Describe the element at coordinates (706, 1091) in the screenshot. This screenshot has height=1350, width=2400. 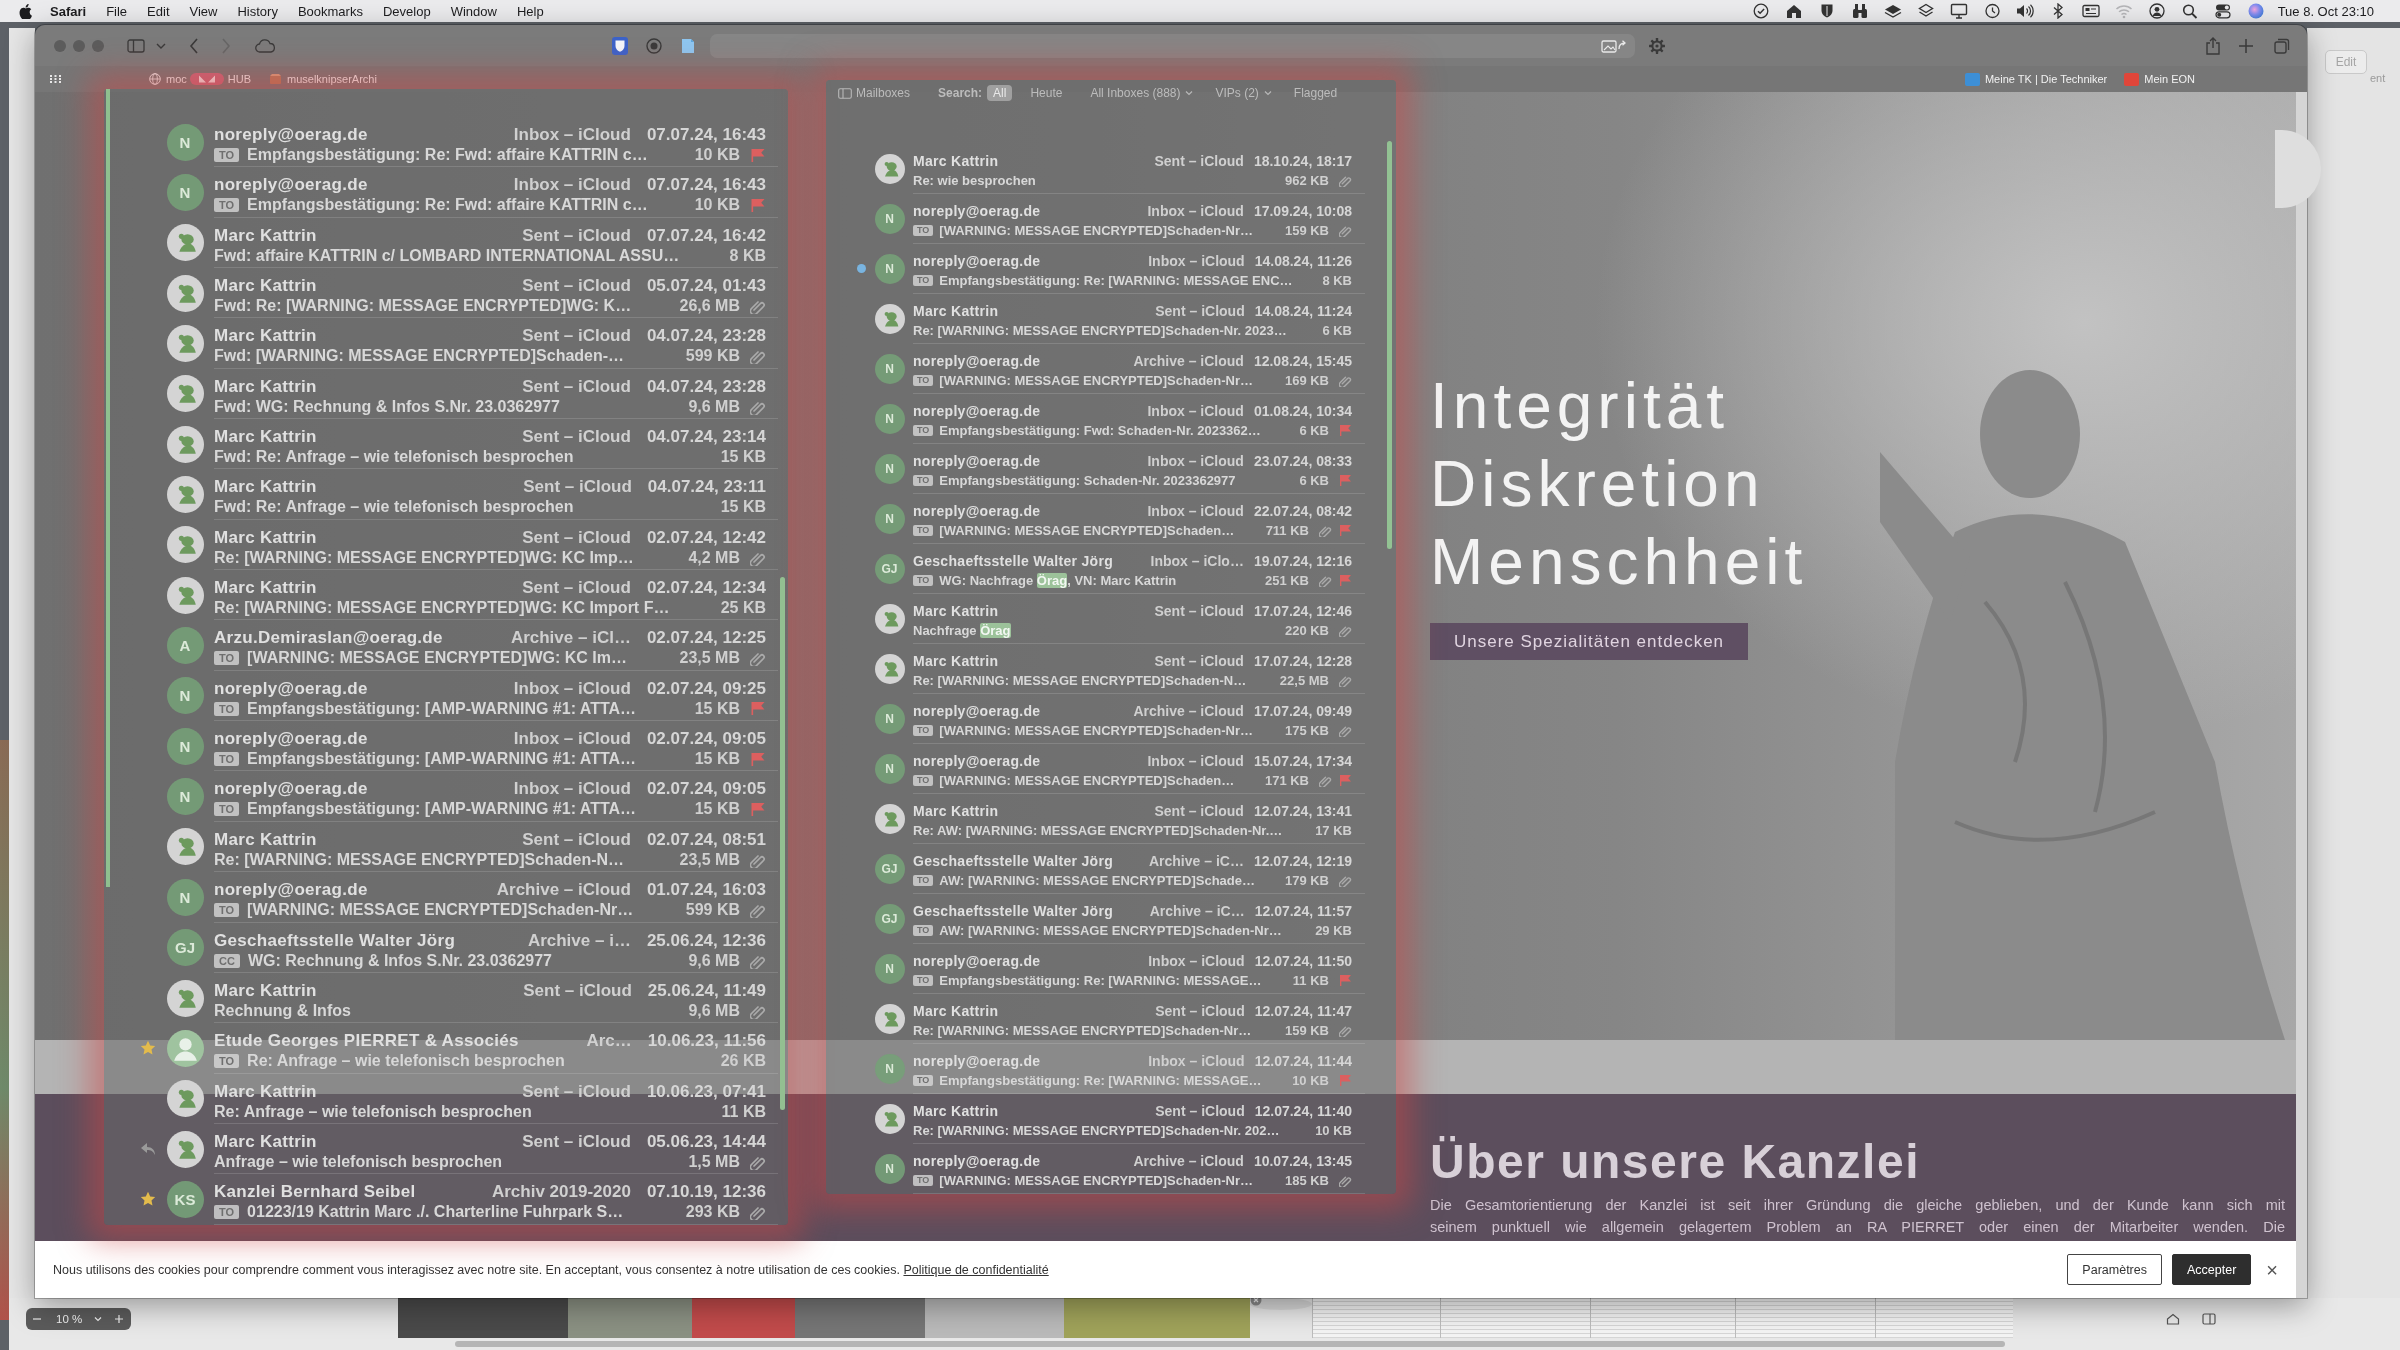
I see `date-time: 10.06.23, 07:41` at that location.